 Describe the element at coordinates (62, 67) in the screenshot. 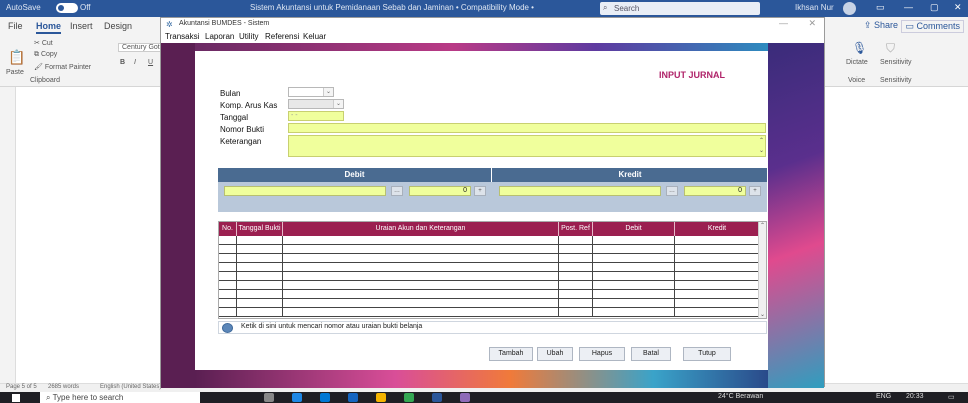

I see `format-painter-button: 🖌 Format Painter` at that location.